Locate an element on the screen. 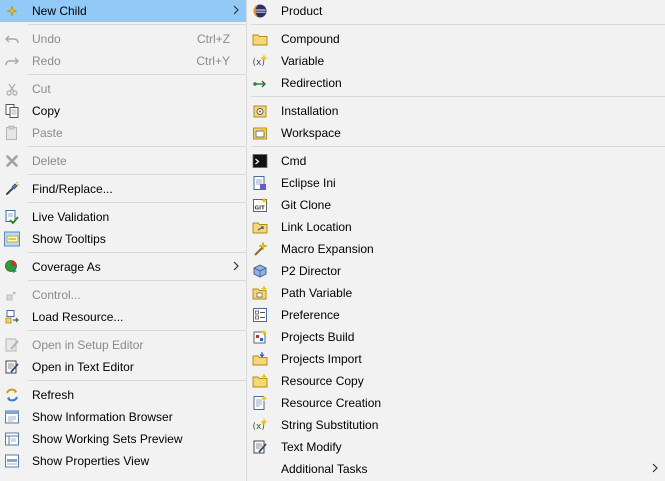  text-editor-icon is located at coordinates (12, 367).